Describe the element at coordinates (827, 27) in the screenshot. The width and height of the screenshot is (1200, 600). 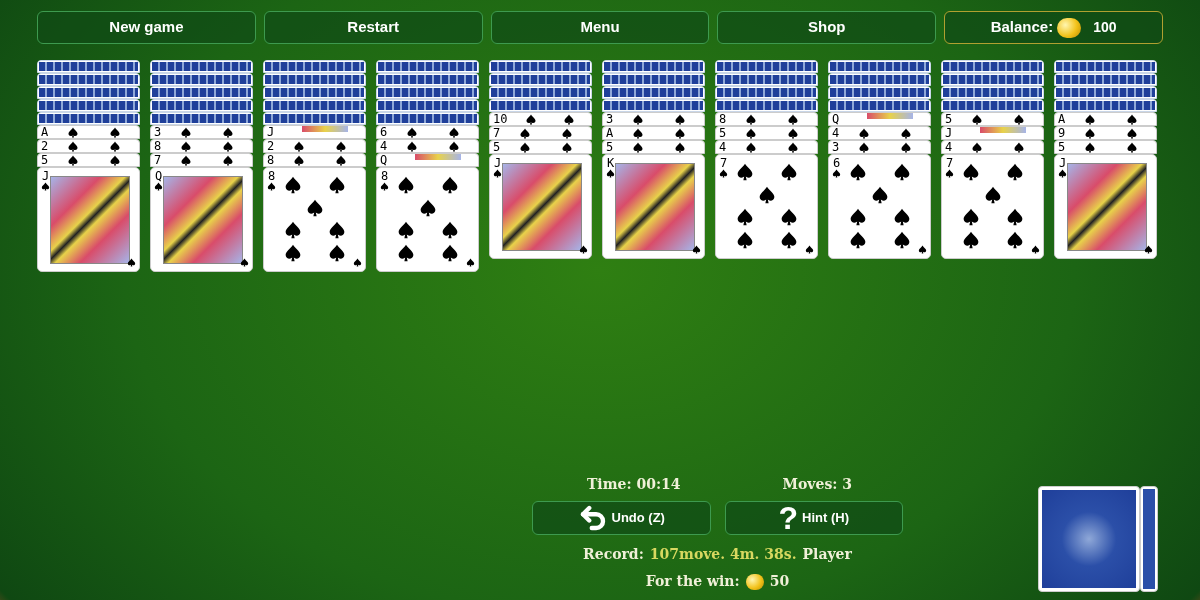
I see `toolbar-button: Shop` at that location.